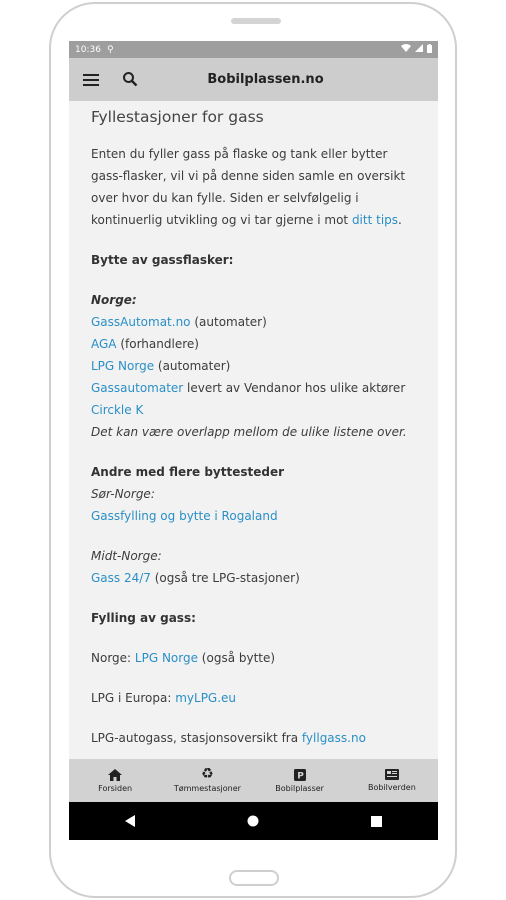 The height and width of the screenshot is (900, 506). I want to click on app-bar: Bobilplassen.no, so click(253, 79).